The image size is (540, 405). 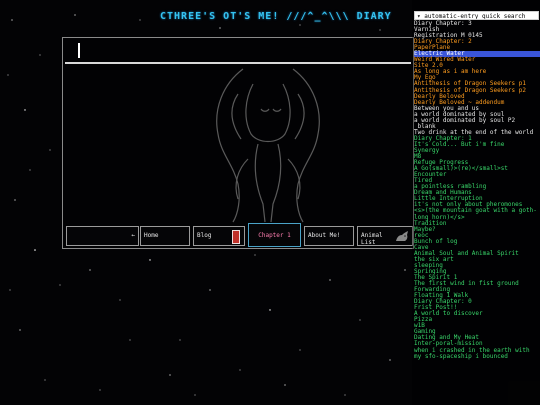 What do you see at coordinates (402, 236) in the screenshot?
I see `animal-icon` at bounding box center [402, 236].